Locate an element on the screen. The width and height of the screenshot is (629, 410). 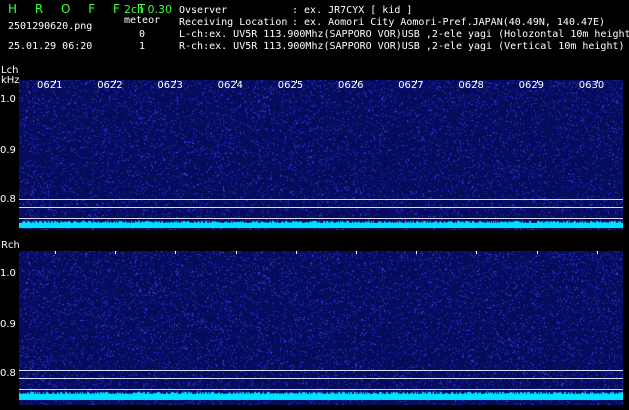
lch-signal-band is located at coordinates (321, 225).